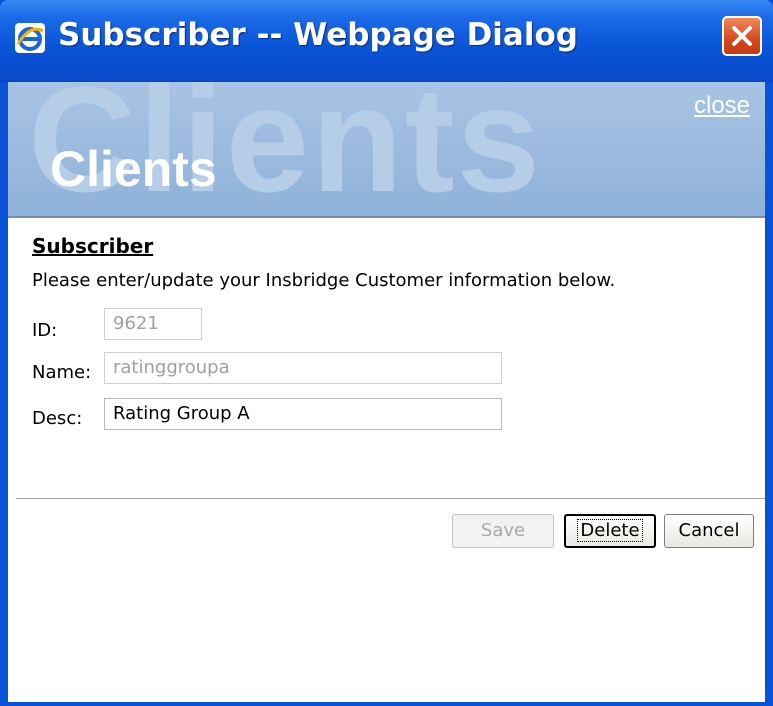 This screenshot has height=706, width=773. What do you see at coordinates (133, 169) in the screenshot?
I see `banner-title: Clients` at bounding box center [133, 169].